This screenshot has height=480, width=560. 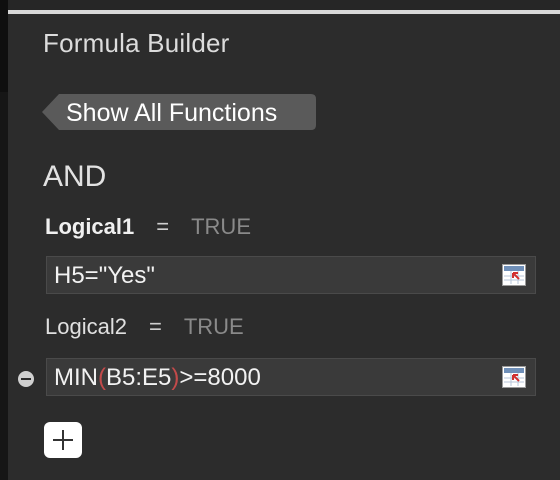 What do you see at coordinates (220, 377) in the screenshot?
I see `formula-comparison: >=8000` at bounding box center [220, 377].